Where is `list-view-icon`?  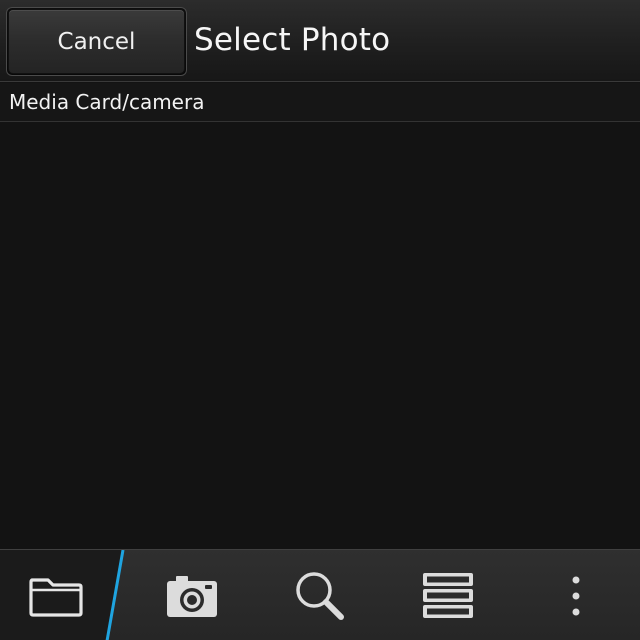
list-view-icon is located at coordinates (448, 595).